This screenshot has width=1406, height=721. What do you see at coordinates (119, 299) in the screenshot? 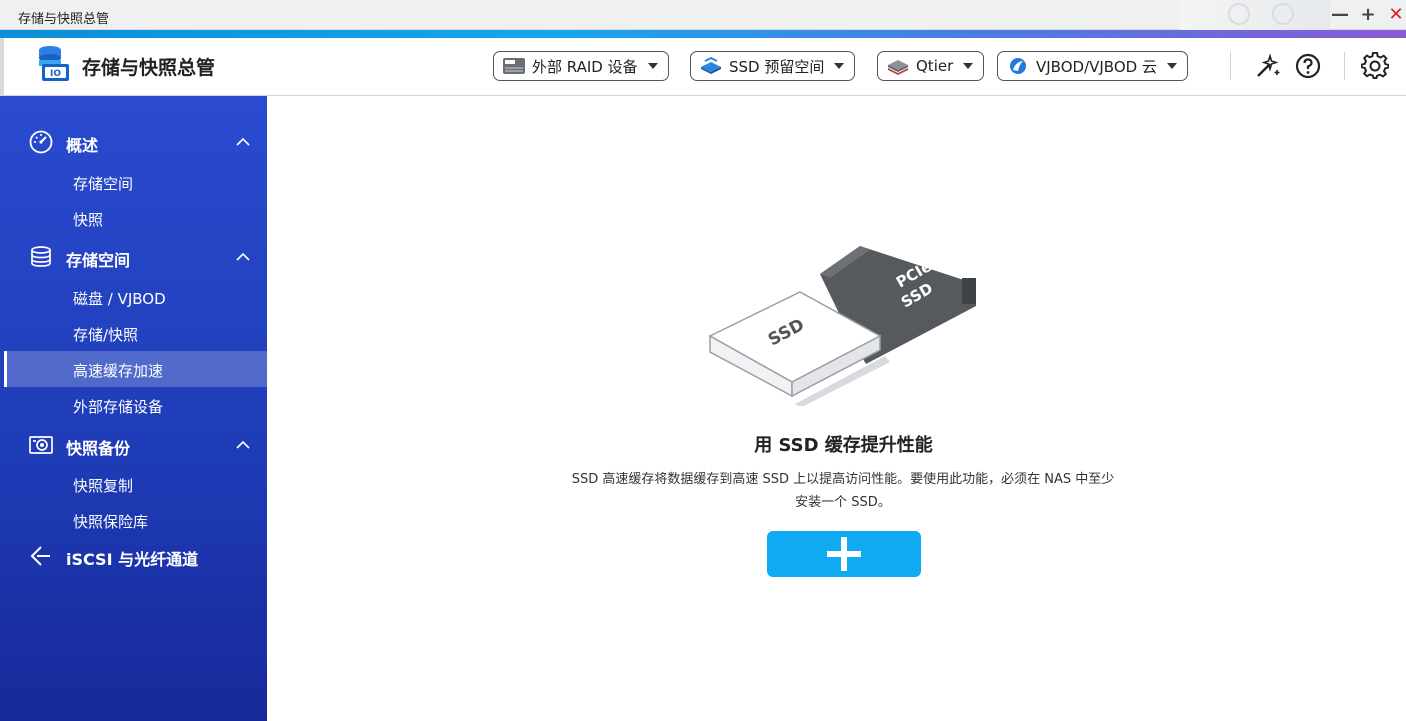
I see `sidebar-item-label: 磁盘 / VJBOD` at bounding box center [119, 299].